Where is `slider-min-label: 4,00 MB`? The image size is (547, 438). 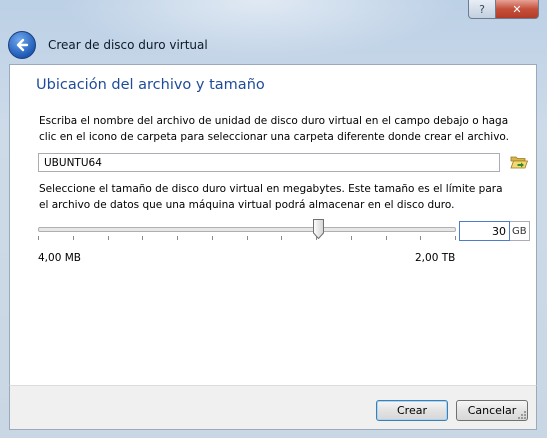 slider-min-label: 4,00 MB is located at coordinates (59, 258).